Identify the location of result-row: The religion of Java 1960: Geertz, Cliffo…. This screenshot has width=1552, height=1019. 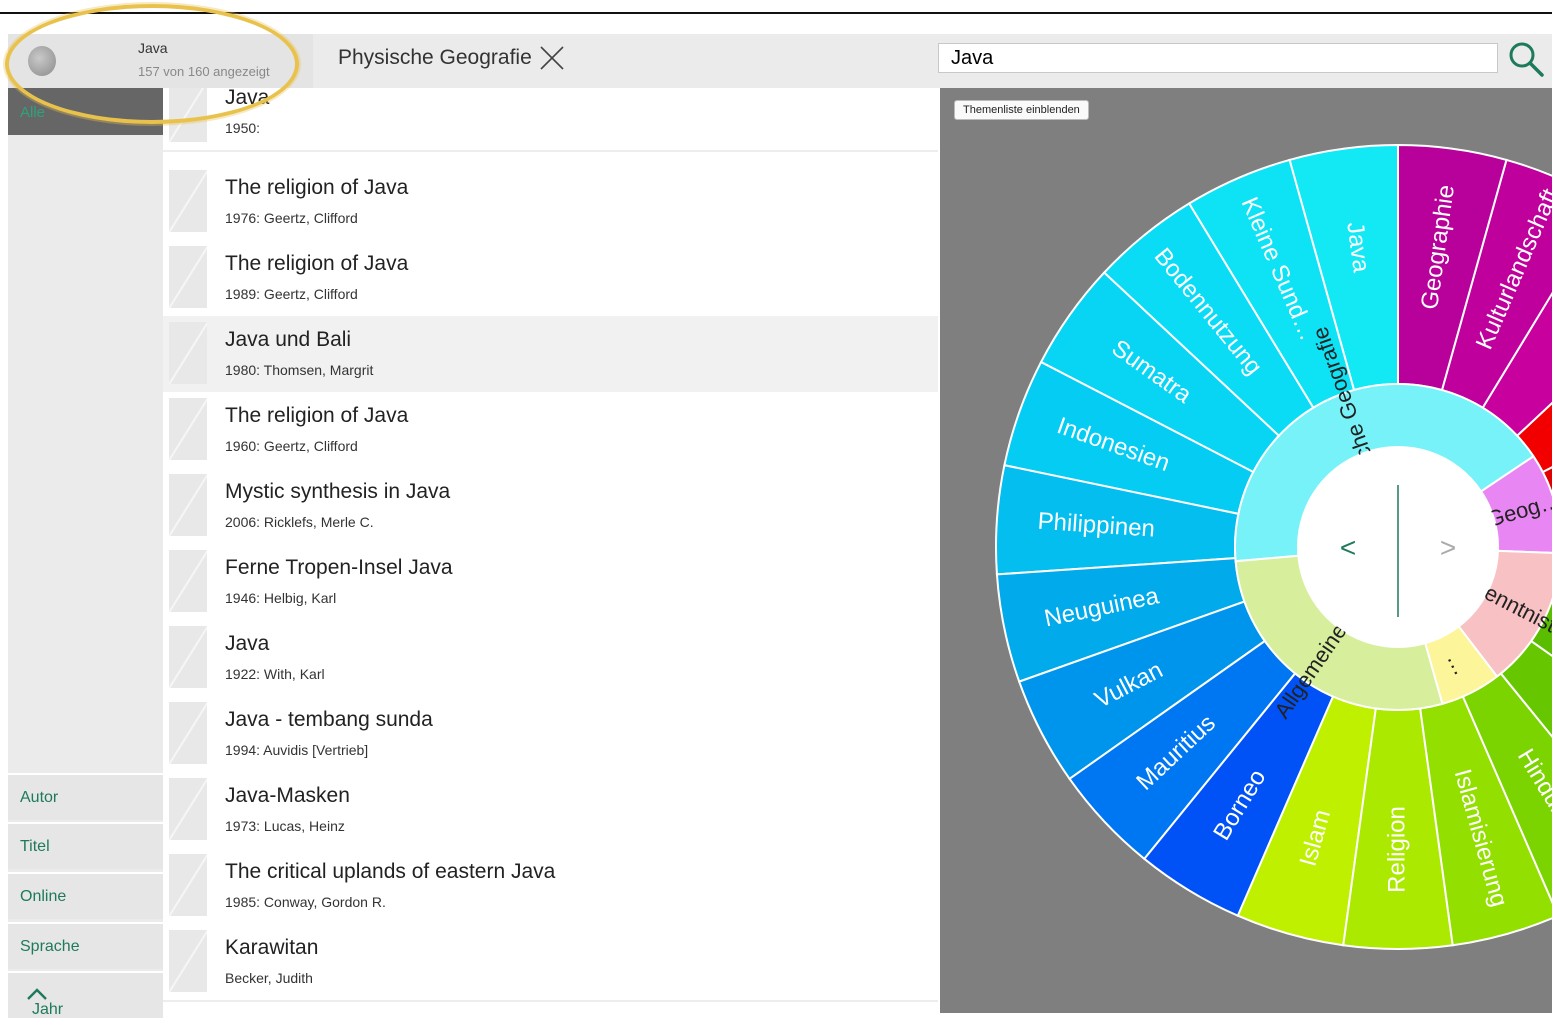
(550, 431).